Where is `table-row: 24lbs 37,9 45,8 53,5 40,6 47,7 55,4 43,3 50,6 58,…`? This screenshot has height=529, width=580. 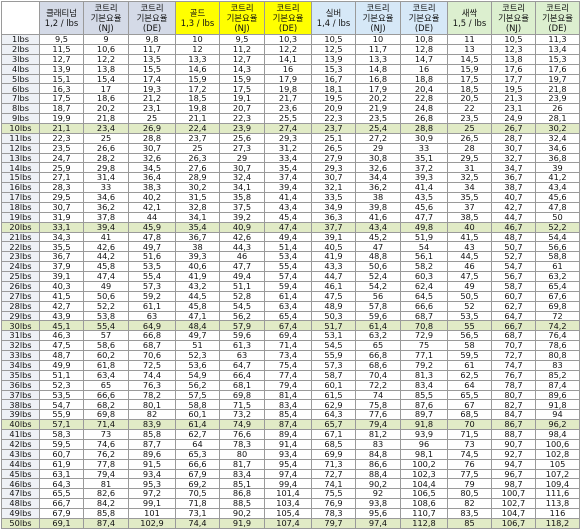 table-row: 24lbs 37,9 45,8 53,5 40,6 47,7 55,4 43,3 50,6 58,… is located at coordinates (290, 266).